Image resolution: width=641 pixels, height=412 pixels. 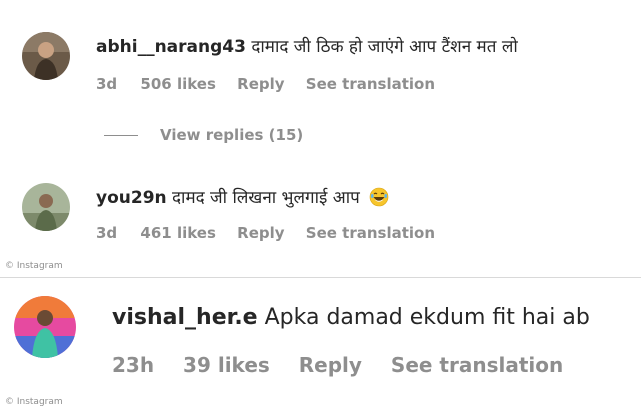 What do you see at coordinates (178, 233) in the screenshot?
I see `comment-likes: 461 likes` at bounding box center [178, 233].